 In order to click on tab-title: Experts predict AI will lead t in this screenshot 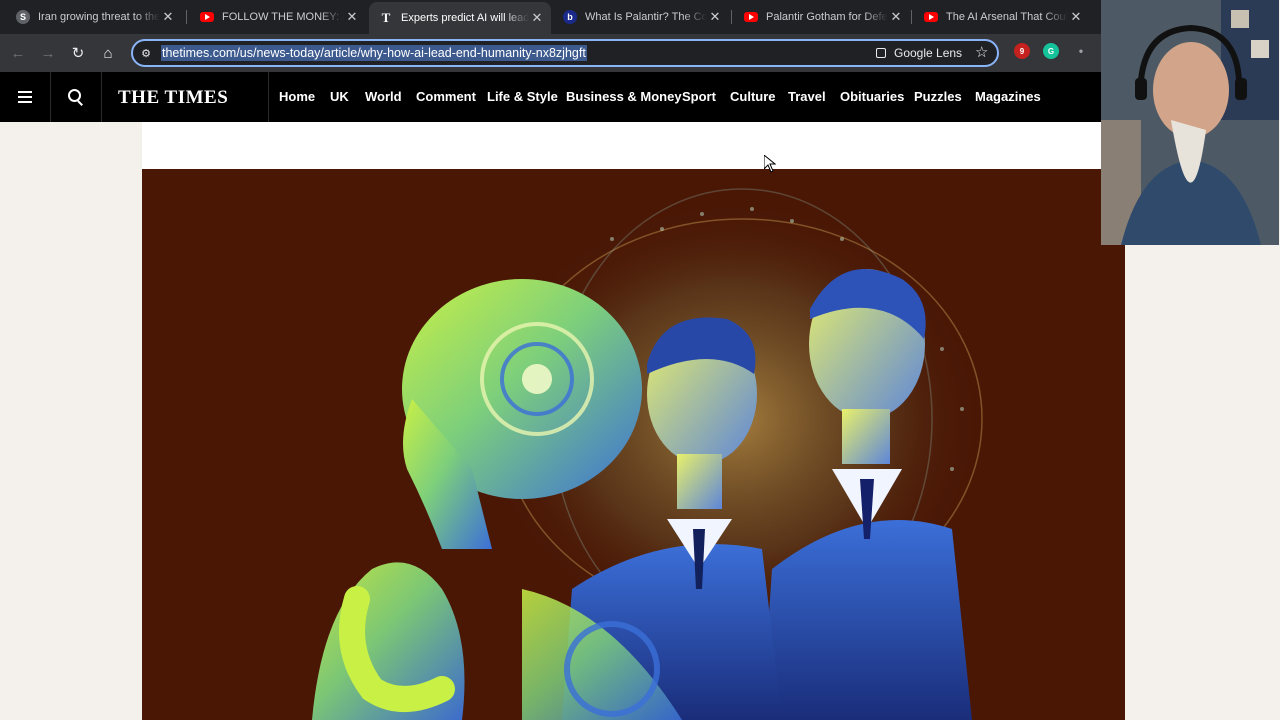, I will do `click(465, 18)`.